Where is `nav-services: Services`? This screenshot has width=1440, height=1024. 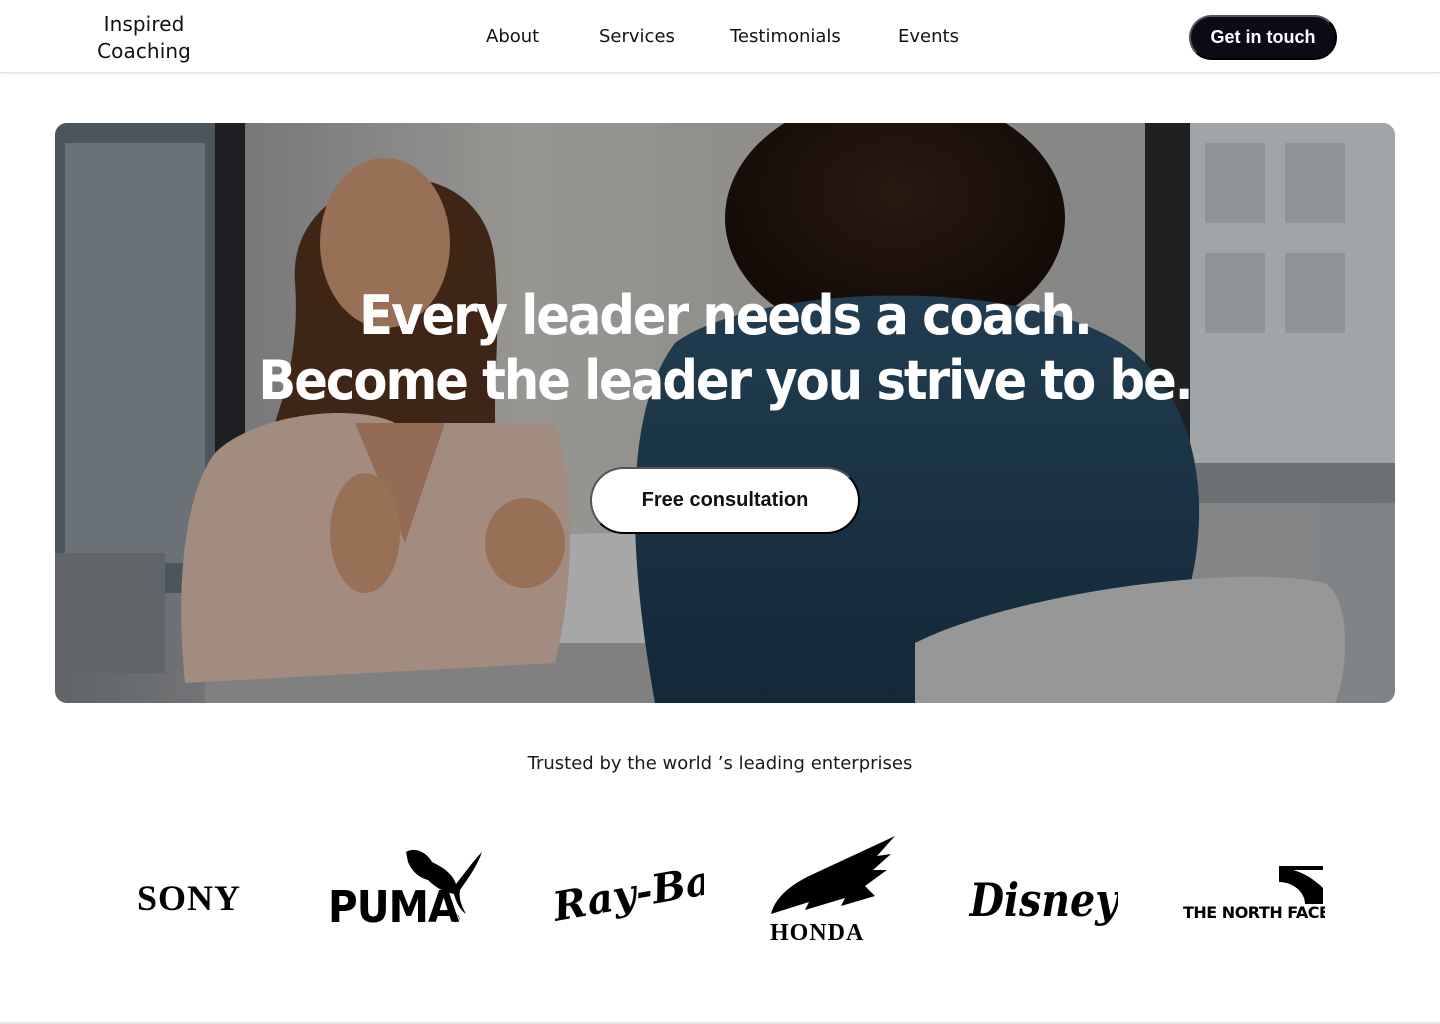 nav-services: Services is located at coordinates (637, 37).